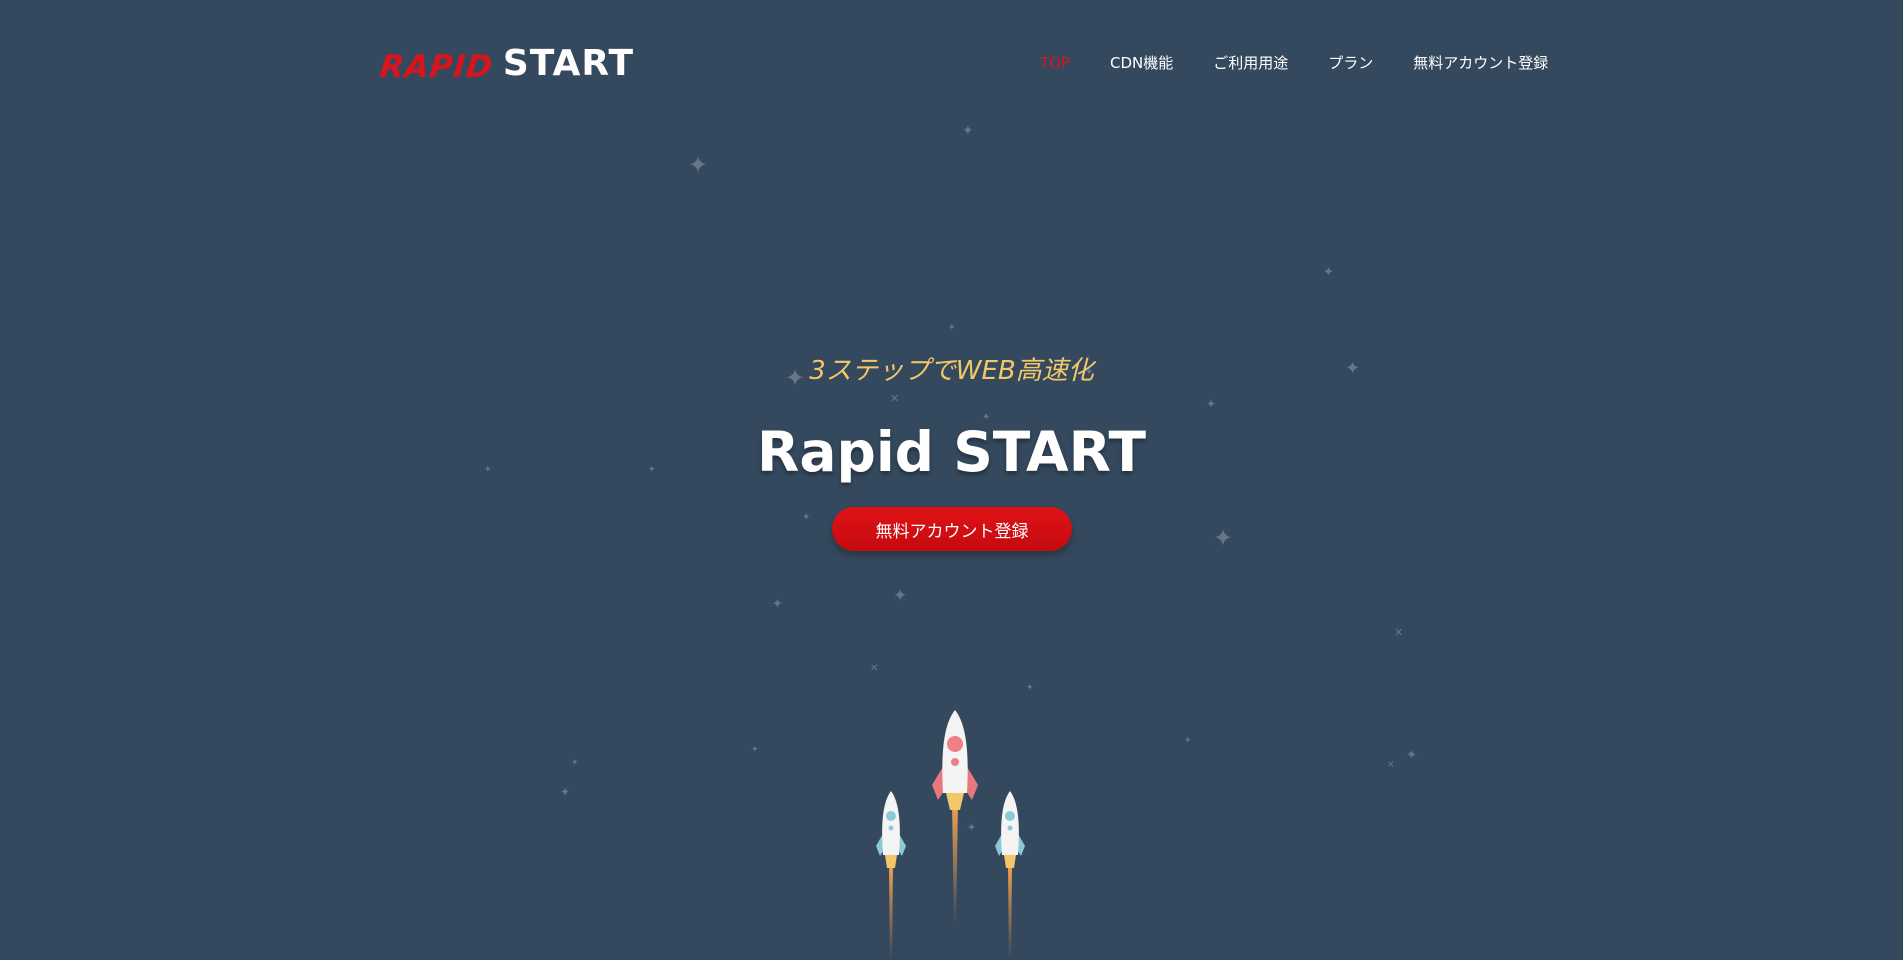 The height and width of the screenshot is (960, 1903). Describe the element at coordinates (1480, 62) in the screenshot. I see `nav-item-free-signup: 無料アカウント登録` at that location.